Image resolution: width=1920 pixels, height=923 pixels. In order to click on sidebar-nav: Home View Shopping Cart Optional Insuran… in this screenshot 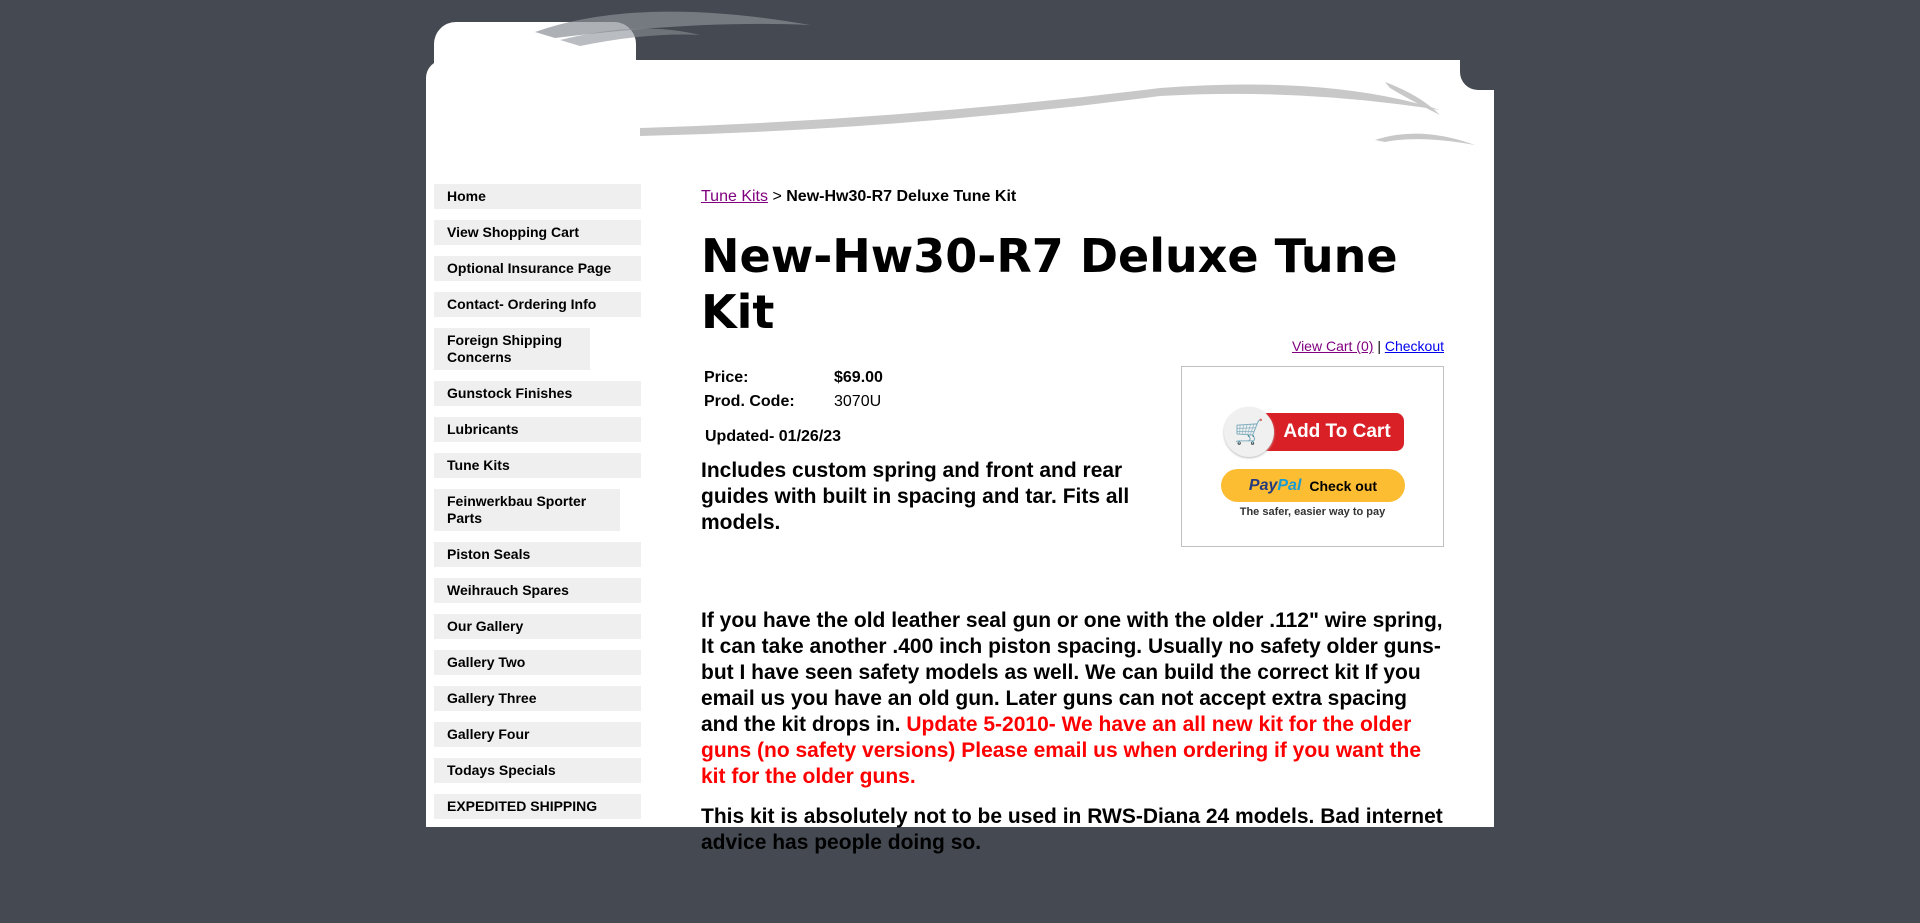, I will do `click(537, 501)`.